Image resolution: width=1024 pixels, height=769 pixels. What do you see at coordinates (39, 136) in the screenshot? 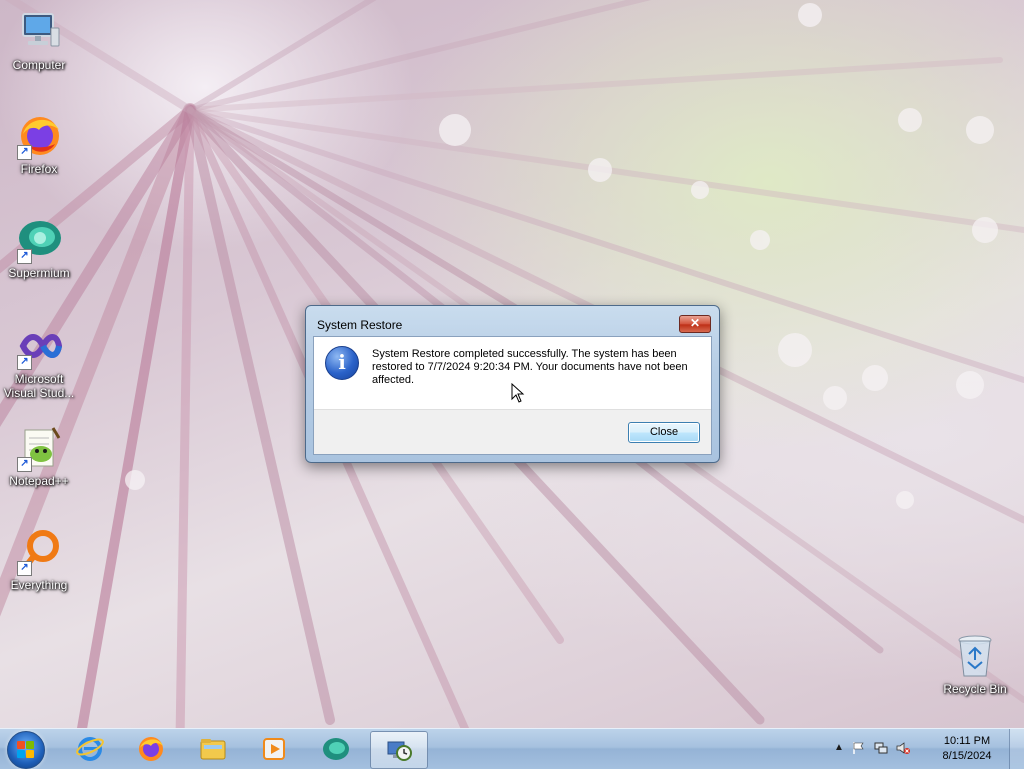
I see `firefox-icon: ↗` at bounding box center [39, 136].